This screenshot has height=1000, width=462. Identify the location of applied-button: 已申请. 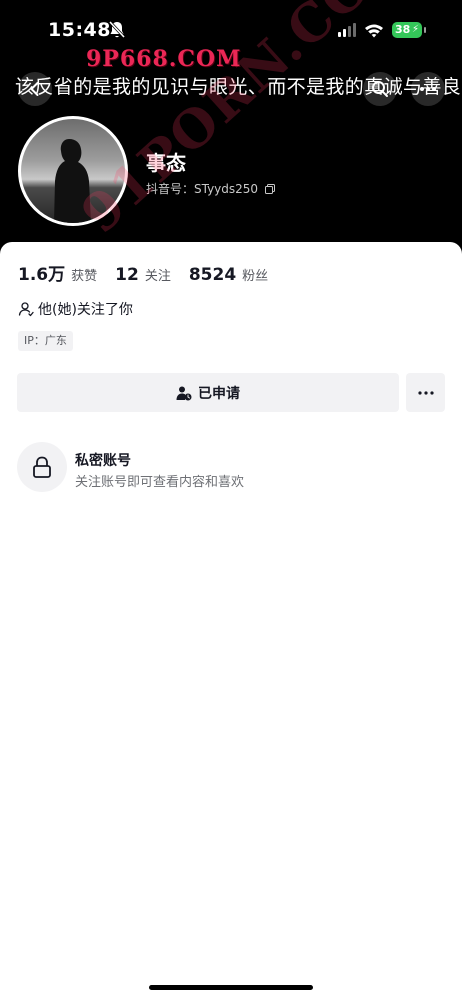
(208, 392).